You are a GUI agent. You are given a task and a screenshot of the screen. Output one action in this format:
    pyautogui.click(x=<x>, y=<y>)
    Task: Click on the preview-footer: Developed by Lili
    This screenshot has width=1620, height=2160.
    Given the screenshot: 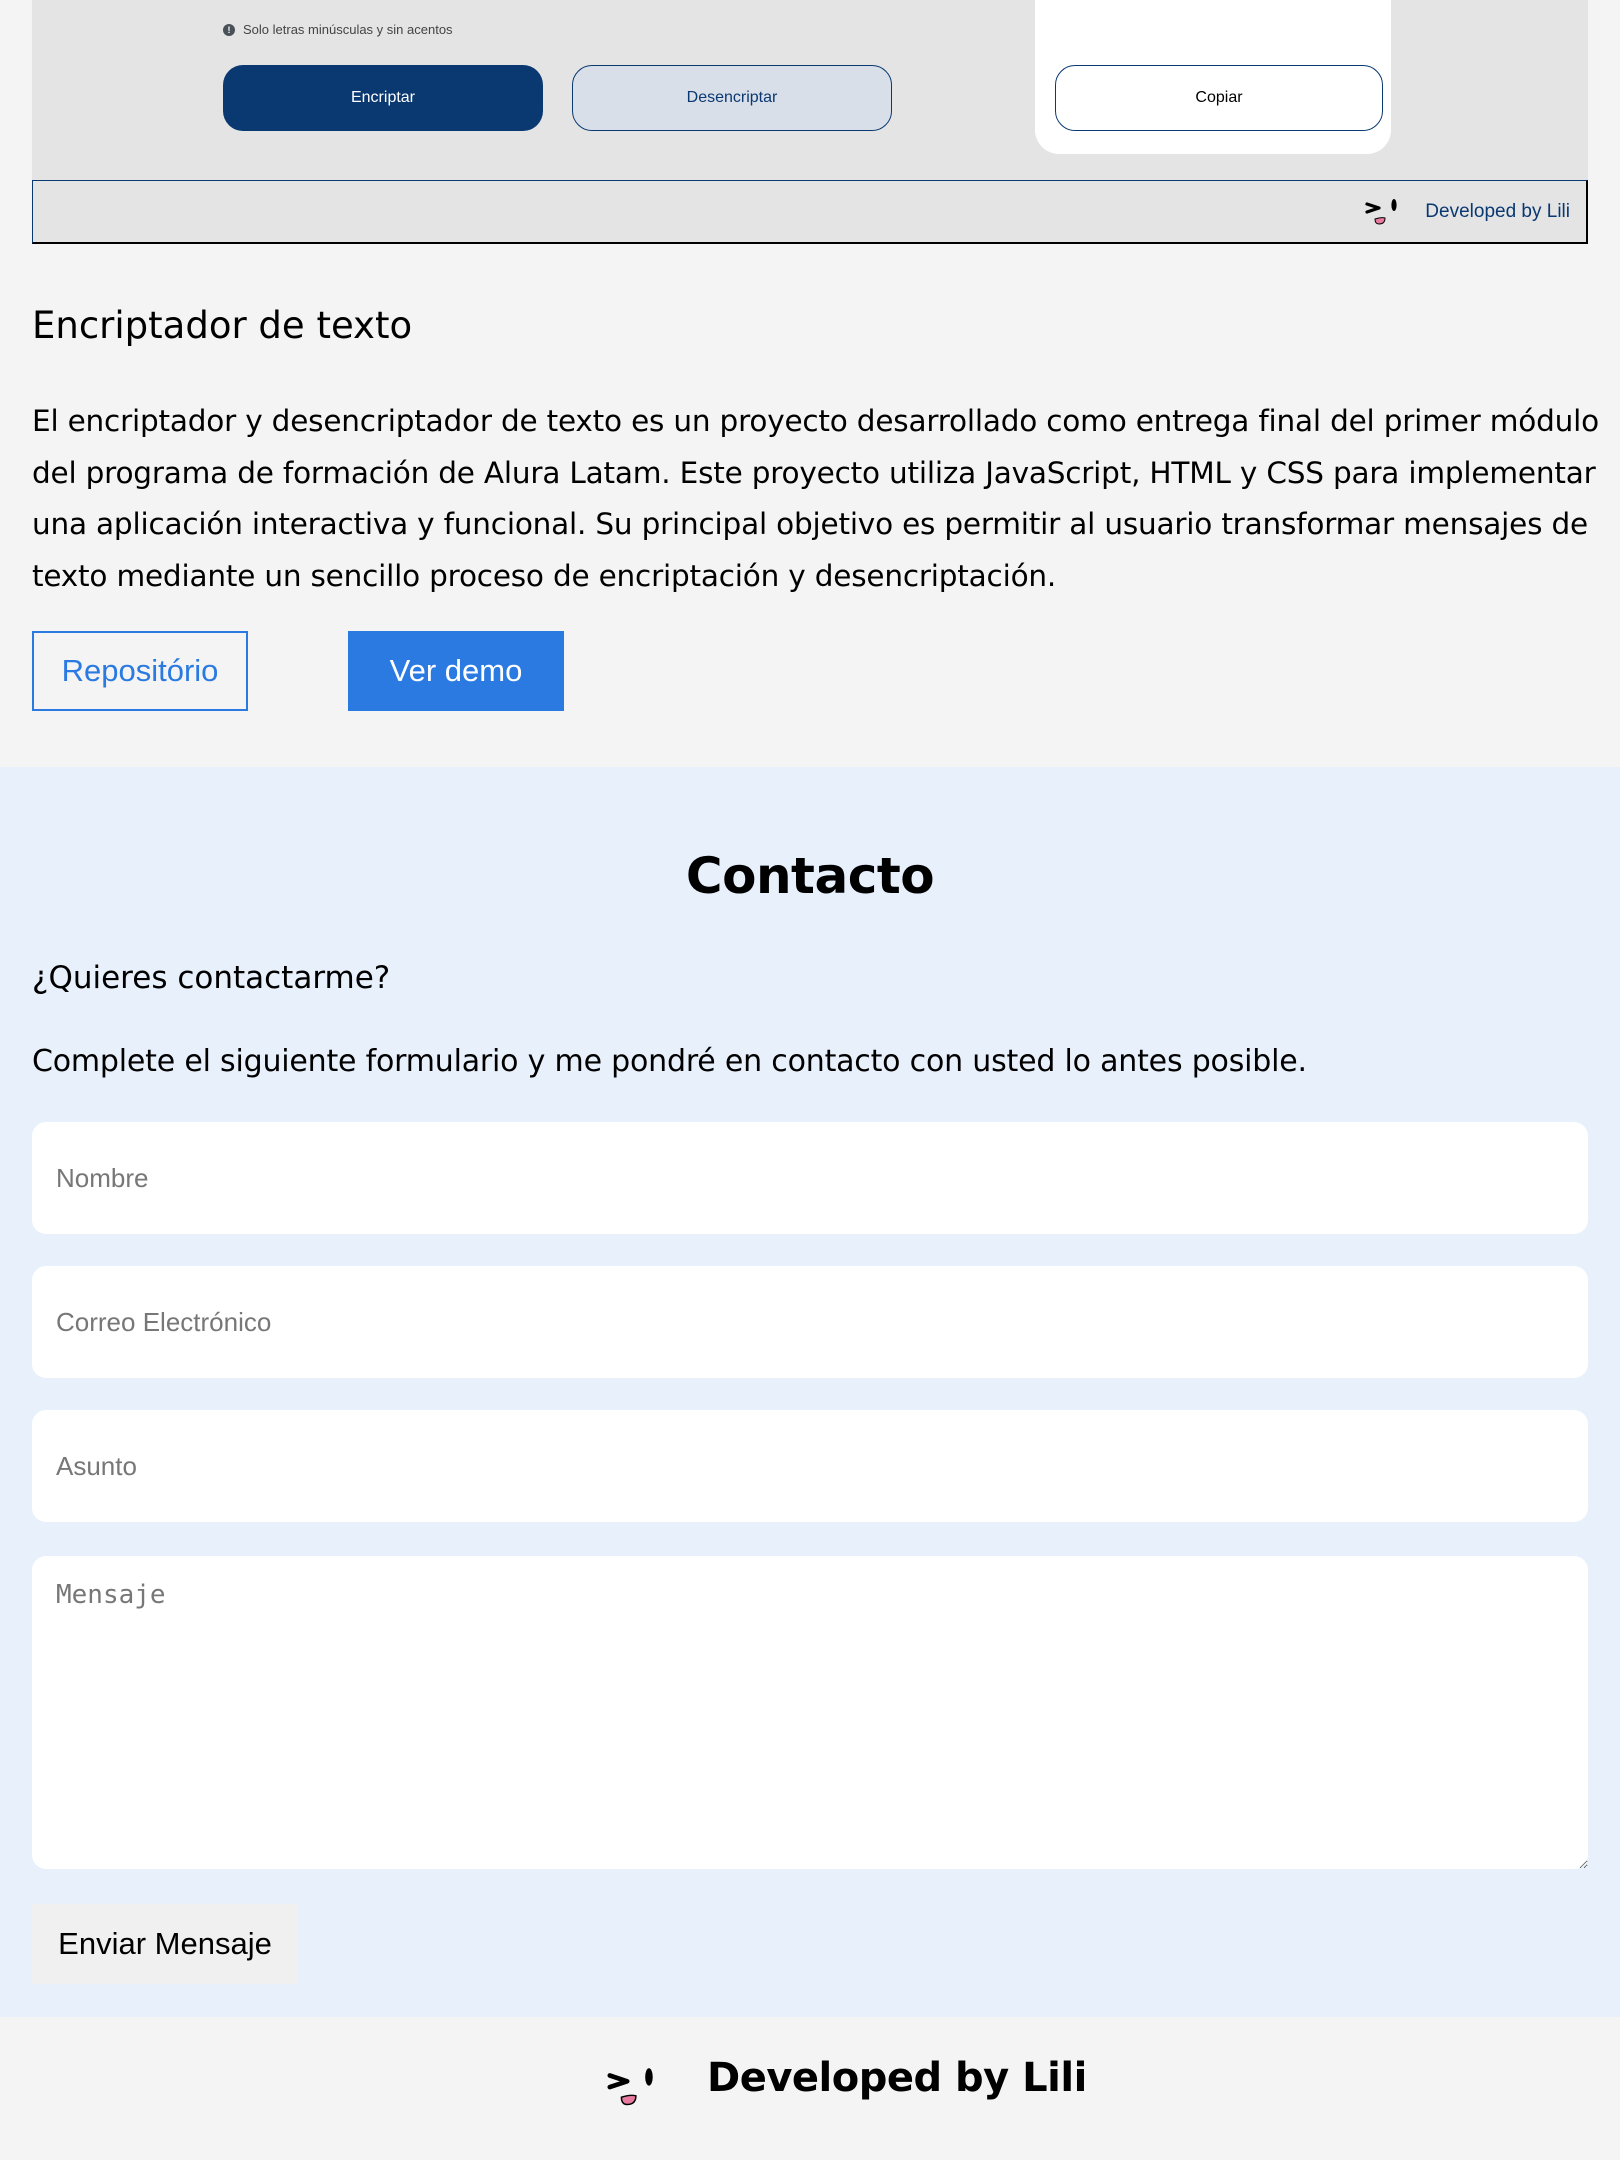 What is the action you would take?
    pyautogui.click(x=810, y=212)
    